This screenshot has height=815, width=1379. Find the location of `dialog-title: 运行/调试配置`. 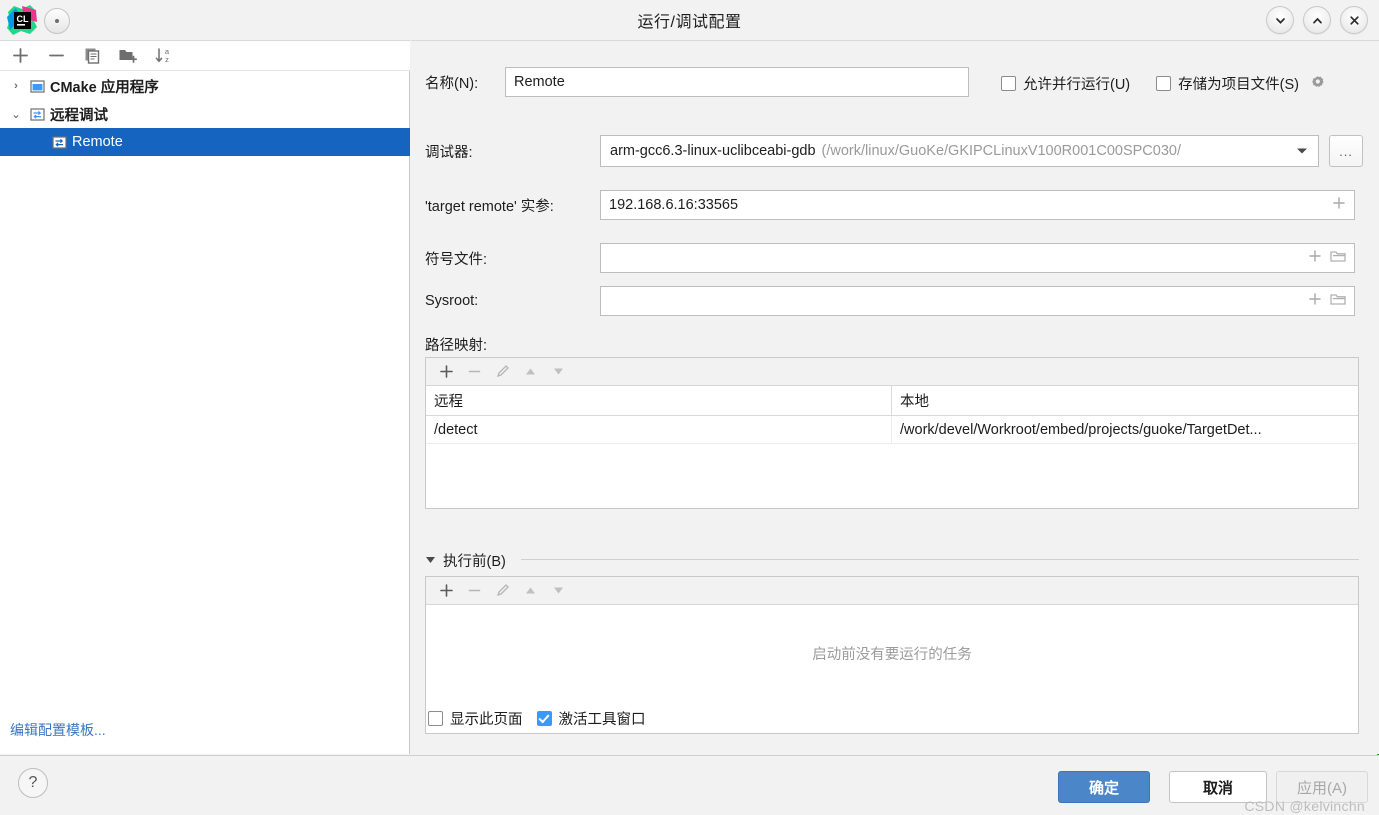

dialog-title: 运行/调试配置 is located at coordinates (689, 22).